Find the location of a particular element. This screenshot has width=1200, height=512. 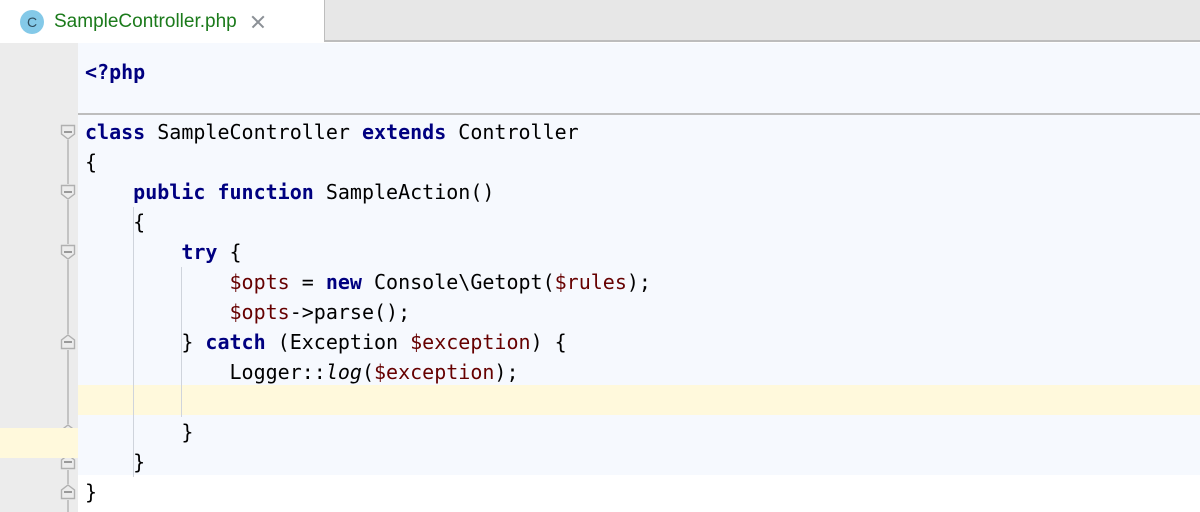

code-line-6: { is located at coordinates (115, 222).